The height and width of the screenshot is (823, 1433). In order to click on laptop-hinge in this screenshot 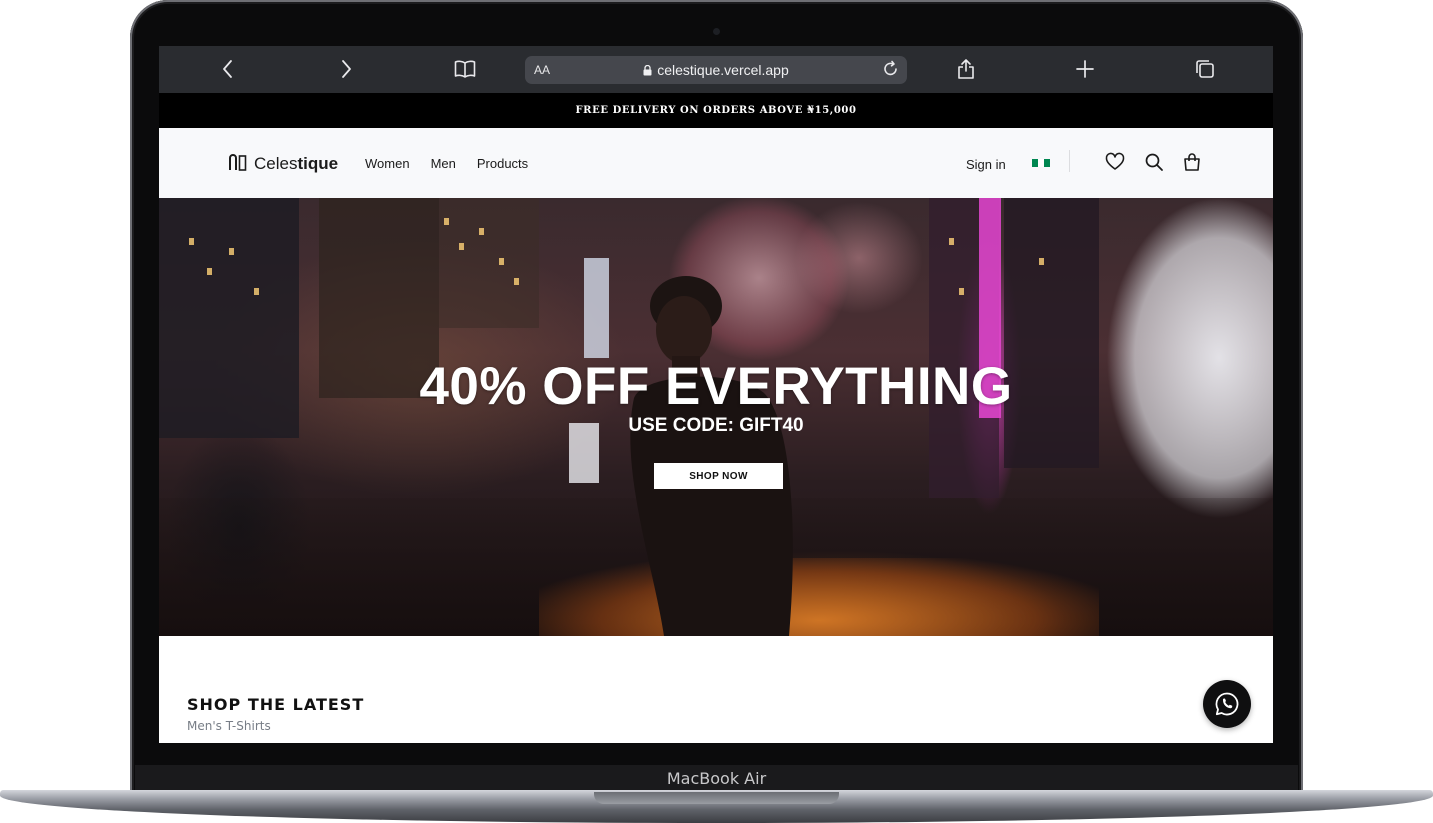, I will do `click(716, 798)`.